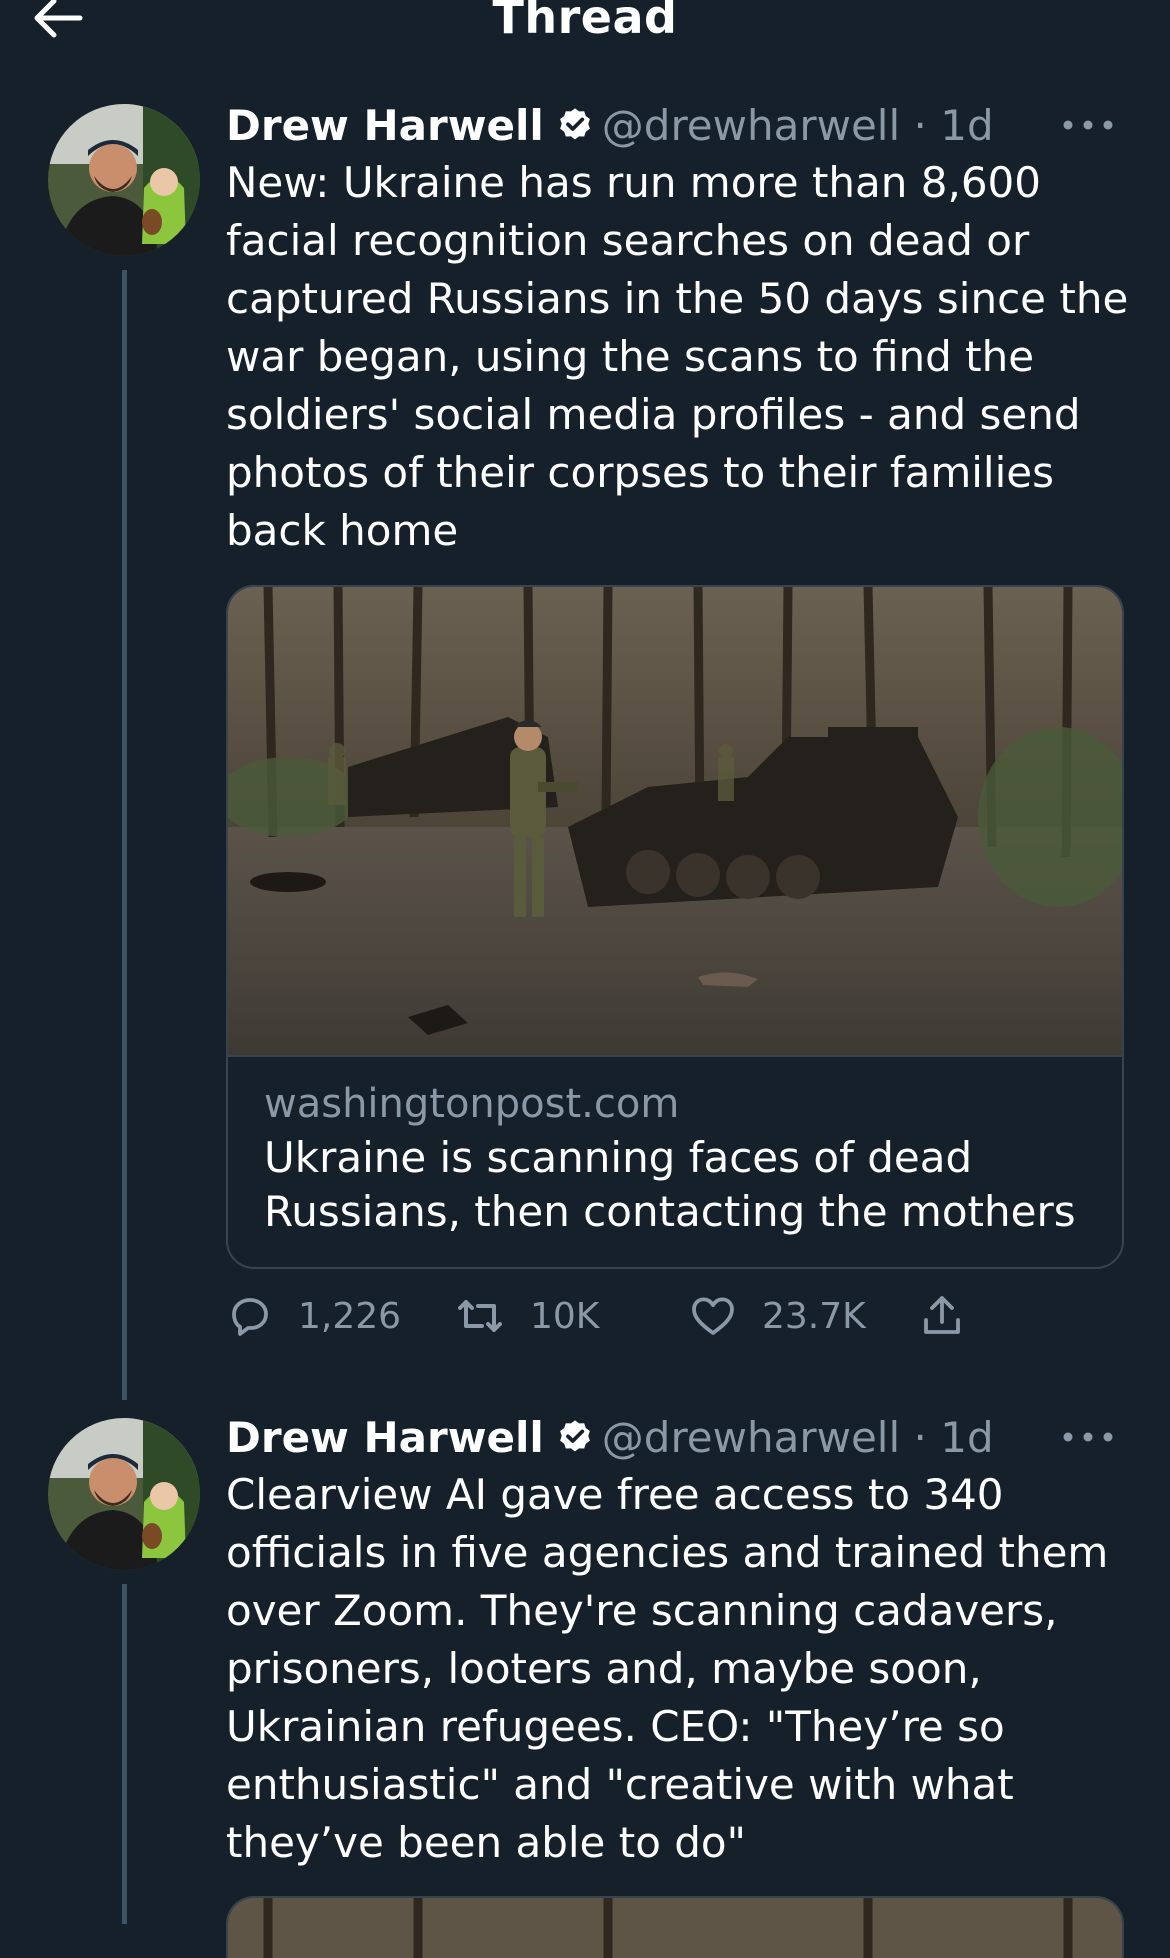 Image resolution: width=1170 pixels, height=1958 pixels. What do you see at coordinates (350, 1316) in the screenshot?
I see `reply-count: 1,226` at bounding box center [350, 1316].